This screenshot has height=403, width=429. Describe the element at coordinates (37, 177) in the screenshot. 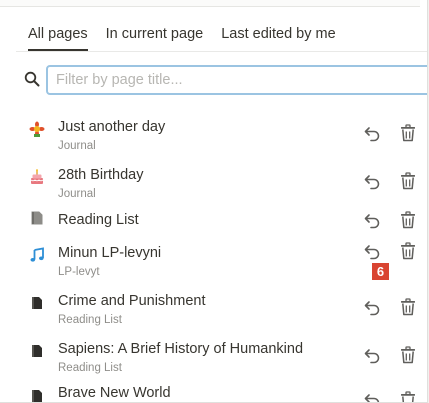

I see `birthday-cake-emoji-icon` at that location.